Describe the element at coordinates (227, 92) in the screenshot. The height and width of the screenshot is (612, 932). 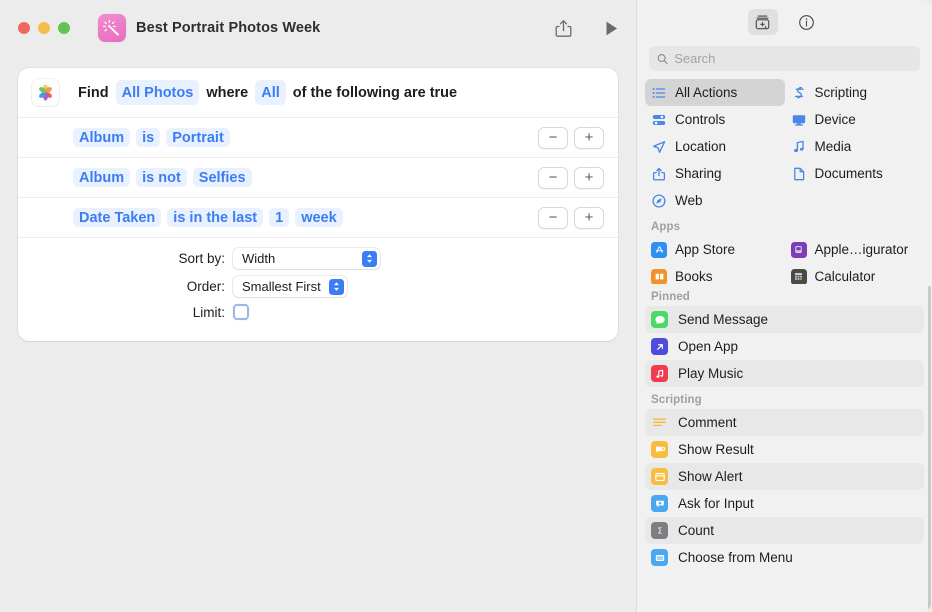
I see `where-label: where` at that location.